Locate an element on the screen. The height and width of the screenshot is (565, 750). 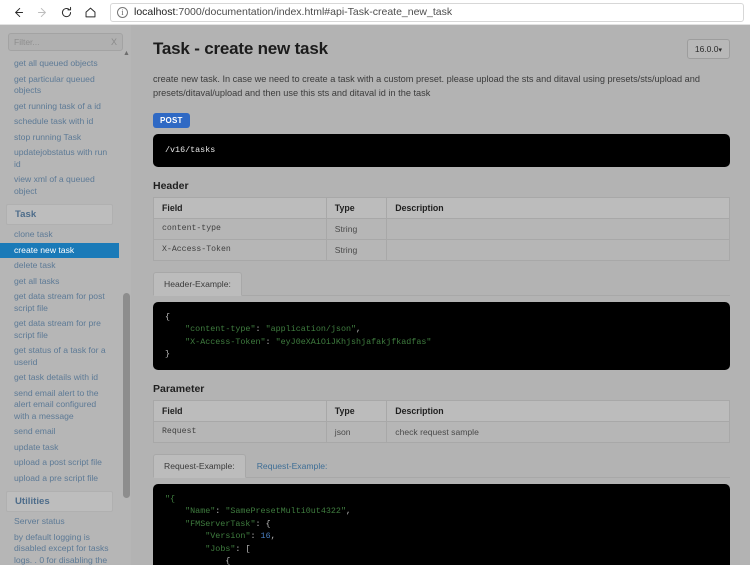
version-dropdown: 16.0.0▾ is located at coordinates (708, 49).